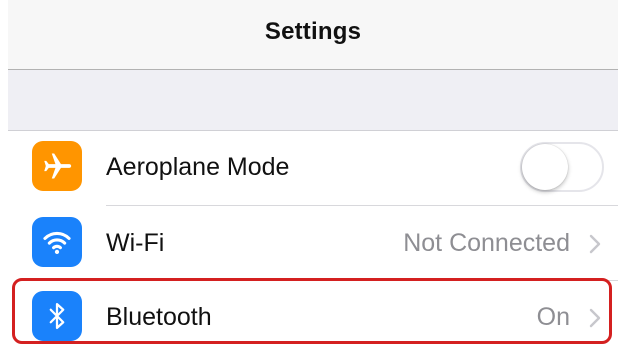  I want to click on wifi-status-value: Not Connected, so click(486, 243).